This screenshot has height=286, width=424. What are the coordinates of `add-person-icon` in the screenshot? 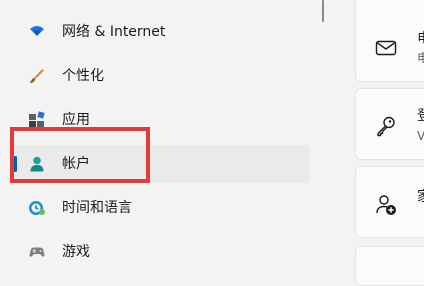 It's located at (386, 205).